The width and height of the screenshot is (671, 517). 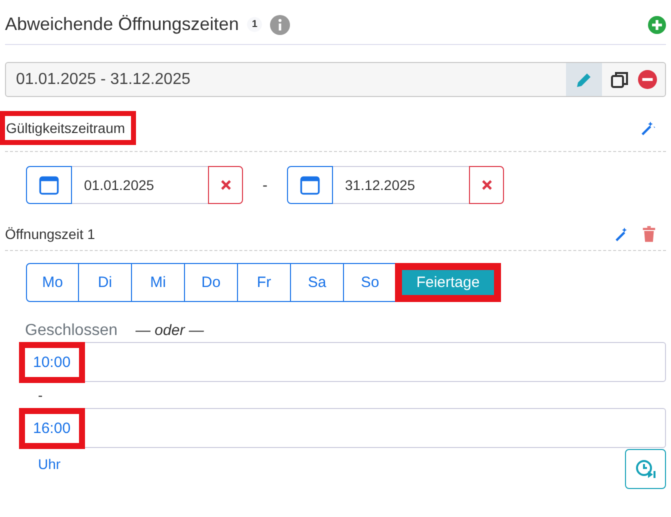 I want to click on edit-button, so click(x=584, y=79).